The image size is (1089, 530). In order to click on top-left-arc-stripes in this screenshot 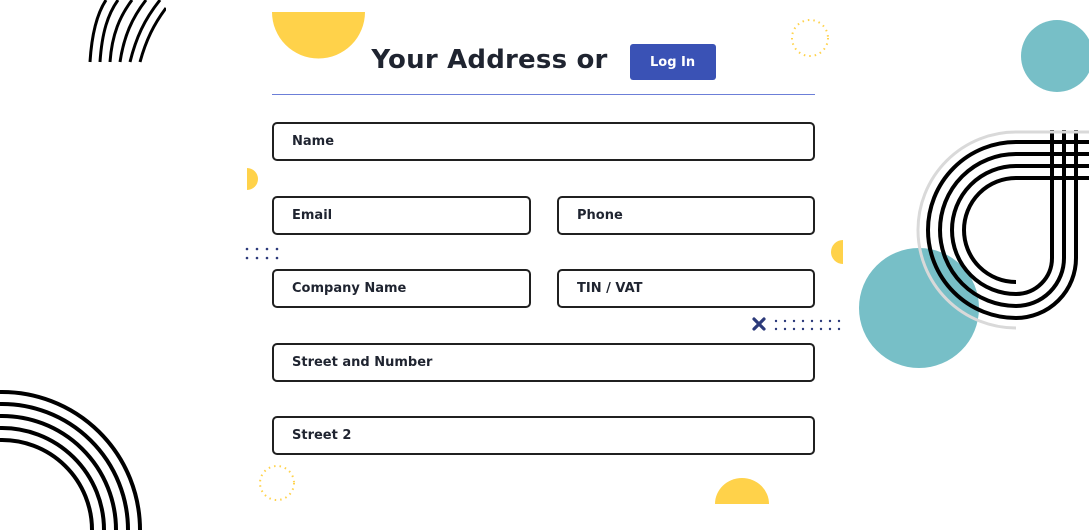, I will do `click(126, 32)`.